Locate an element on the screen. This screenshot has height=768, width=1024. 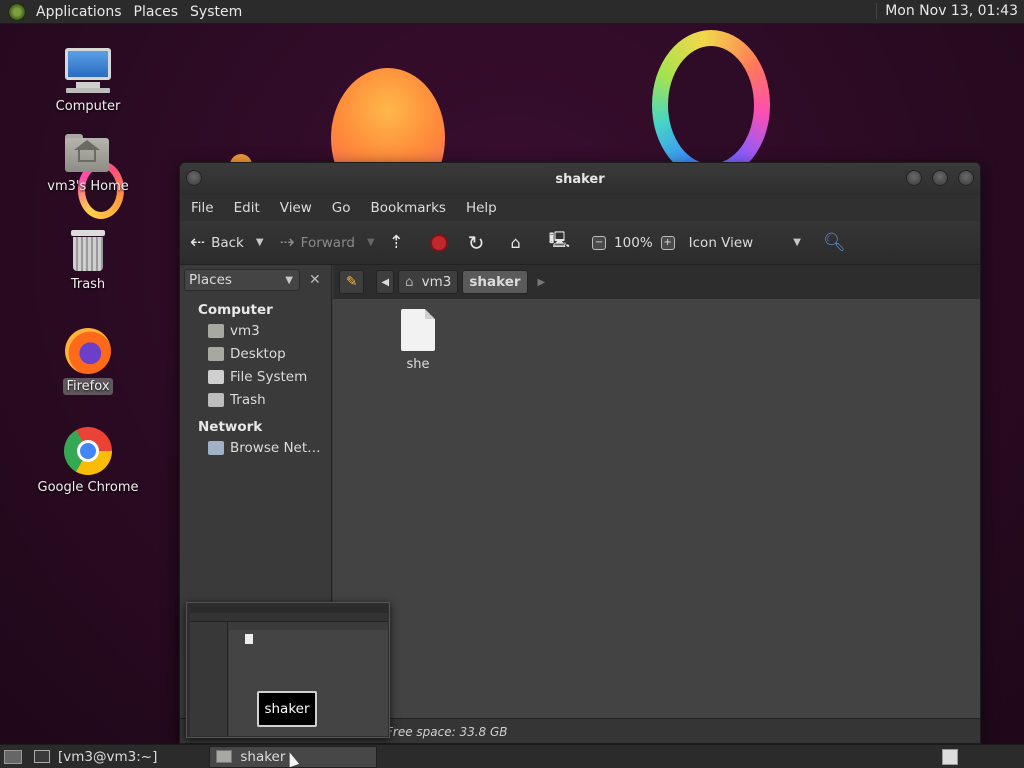
desktop-icon-computer: Computer is located at coordinates (88, 80).